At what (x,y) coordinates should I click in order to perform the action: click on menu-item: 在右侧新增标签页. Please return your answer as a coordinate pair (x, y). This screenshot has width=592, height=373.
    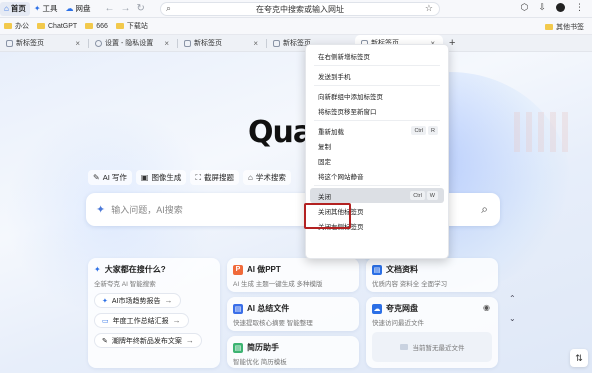
    Looking at the image, I should click on (377, 55).